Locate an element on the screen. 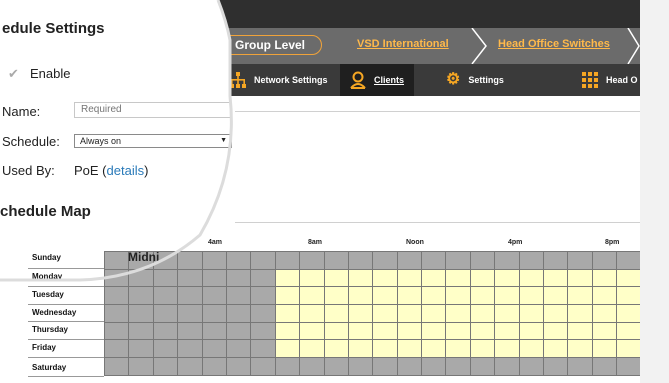 Image resolution: width=669 pixels, height=383 pixels. tab-clients: Clients is located at coordinates (377, 80).